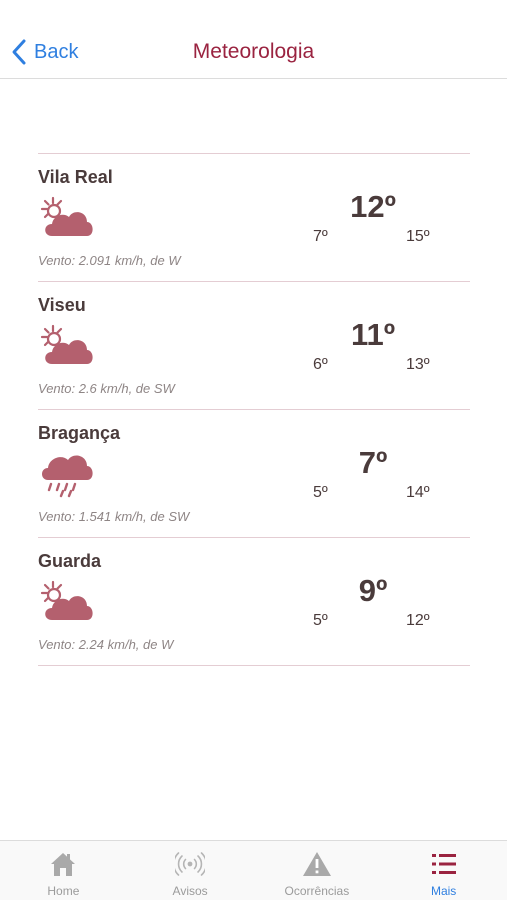 Image resolution: width=507 pixels, height=900 pixels. I want to click on tab-label: Home, so click(63, 891).